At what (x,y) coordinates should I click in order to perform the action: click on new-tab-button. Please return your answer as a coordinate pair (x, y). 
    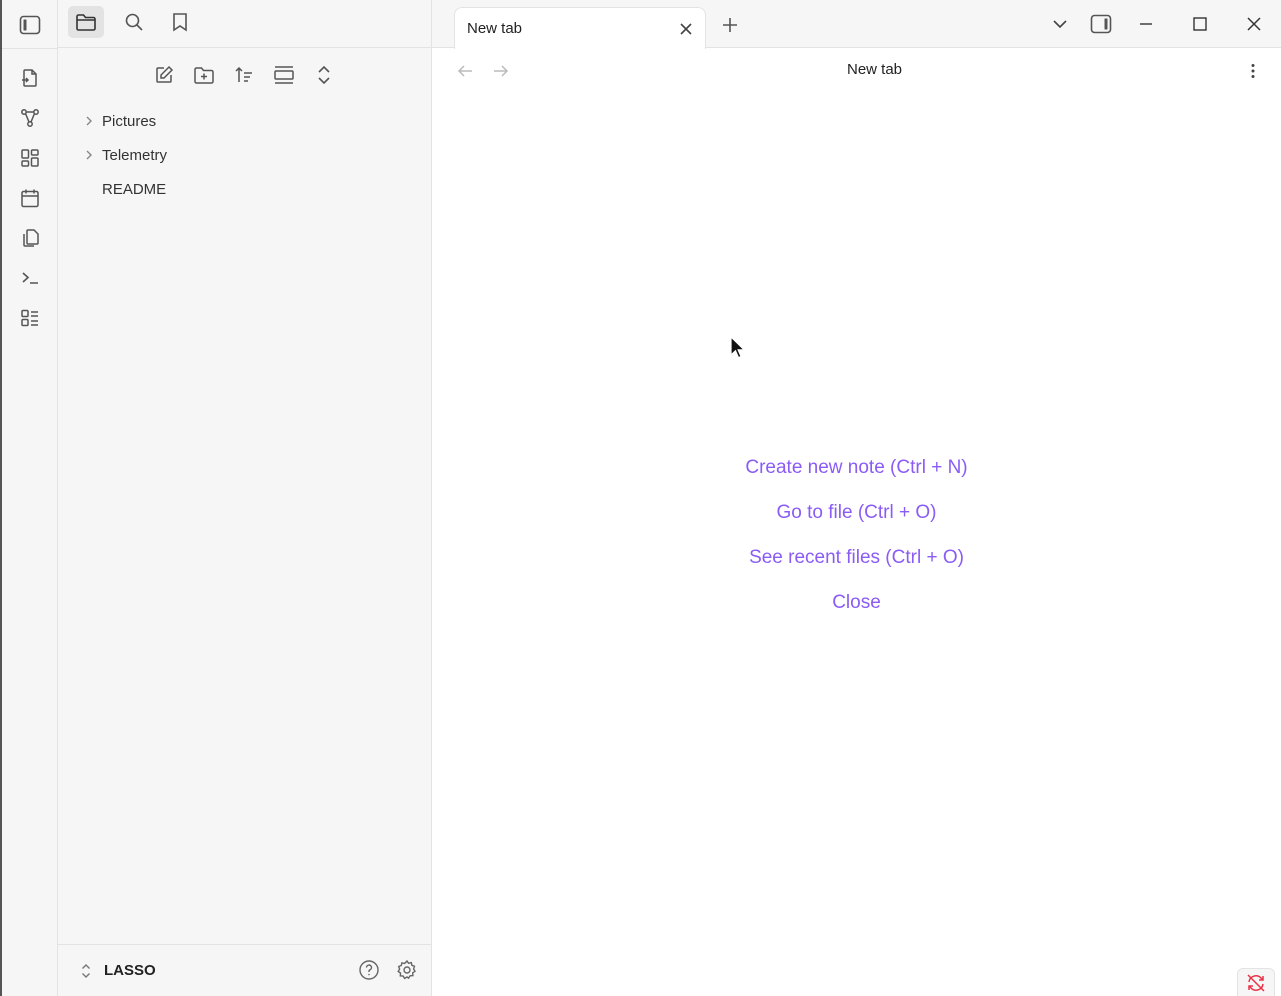
    Looking at the image, I should click on (730, 25).